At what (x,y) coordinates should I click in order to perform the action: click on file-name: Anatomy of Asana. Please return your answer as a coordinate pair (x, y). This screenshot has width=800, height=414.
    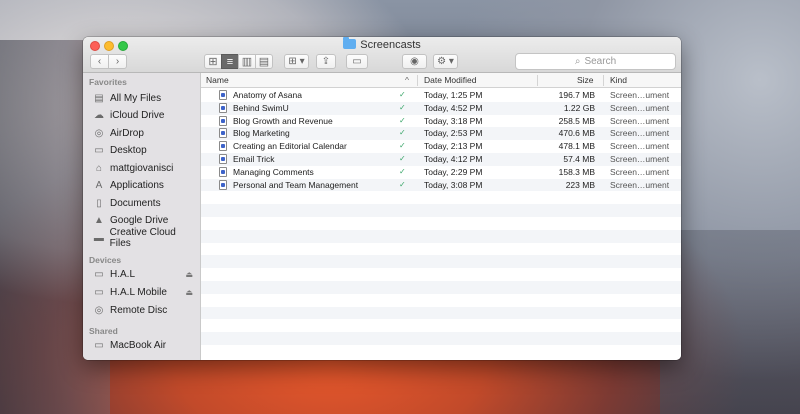
    Looking at the image, I should click on (267, 95).